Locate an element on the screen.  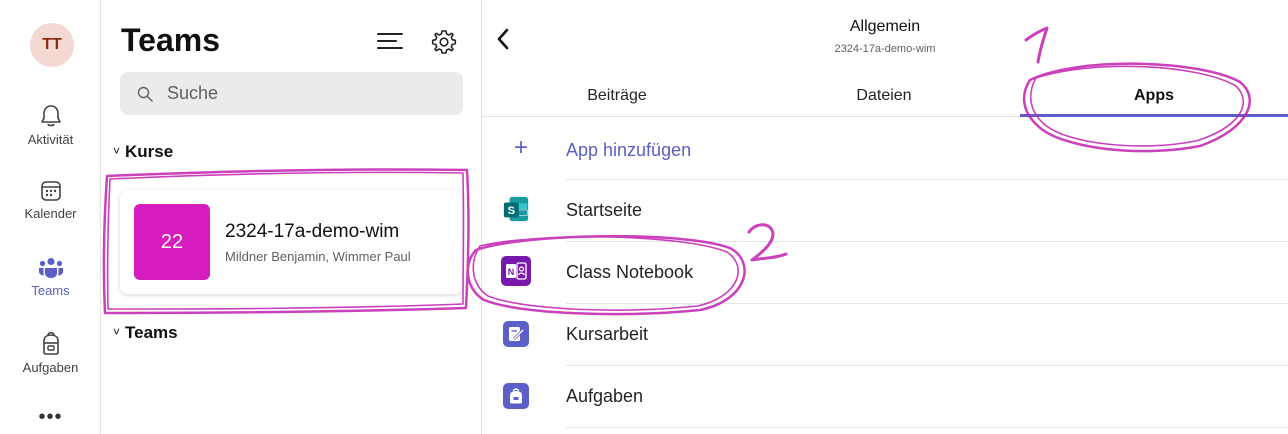
channel-subtitle: 2324-17a-demo-wim is located at coordinates (885, 49).